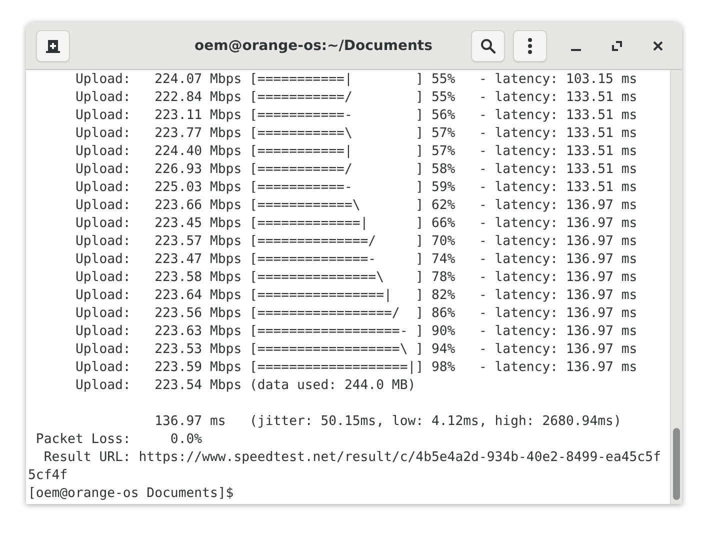  Describe the element at coordinates (388, 421) in the screenshot. I see `terminal-line: 136.97 ms (jitter: 50.15ms, low: 4.12ms, high: 2680.94ms)` at that location.